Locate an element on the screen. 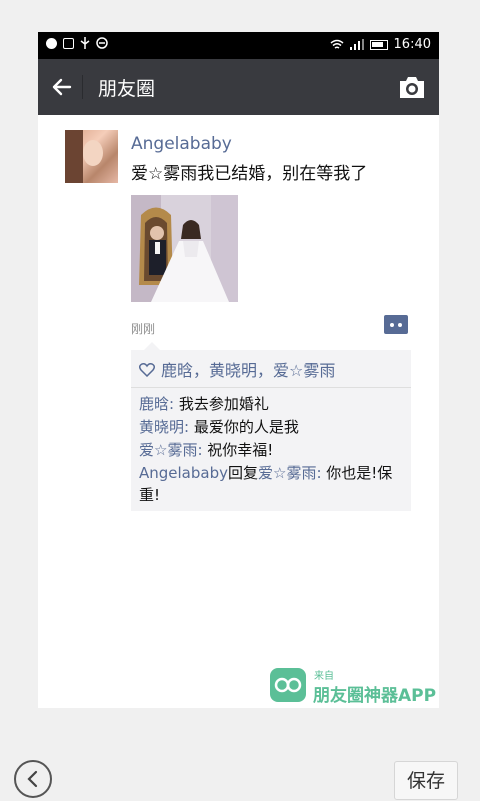 The width and height of the screenshot is (480, 801). comment-item: 鹿晗: 我去参加婚礼 is located at coordinates (271, 404).